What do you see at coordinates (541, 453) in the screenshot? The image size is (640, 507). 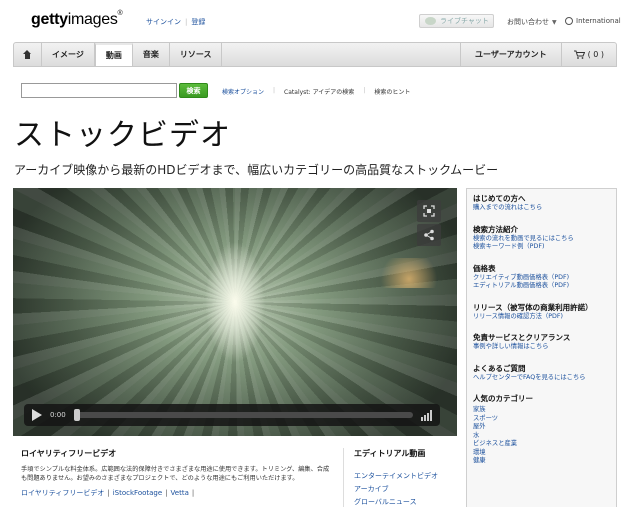 I see `category-link: 環境` at bounding box center [541, 453].